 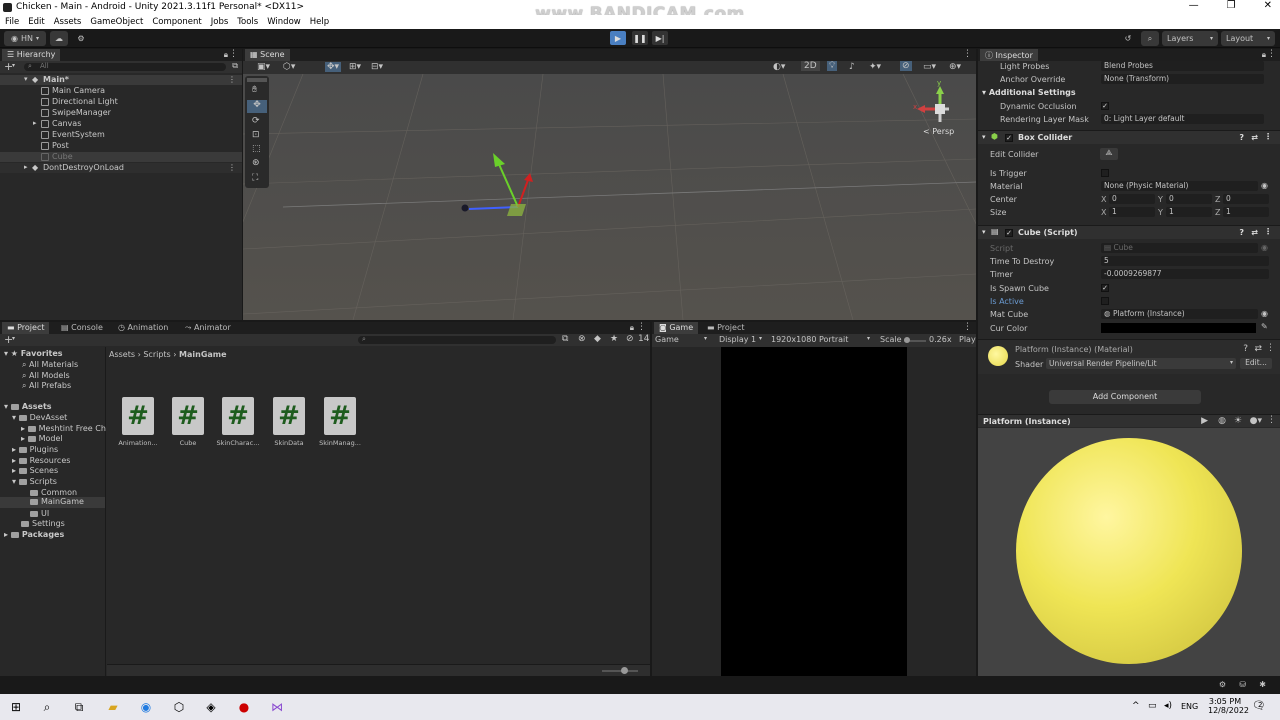 What do you see at coordinates (121, 157) in the screenshot?
I see `list-item-selected: Cube` at bounding box center [121, 157].